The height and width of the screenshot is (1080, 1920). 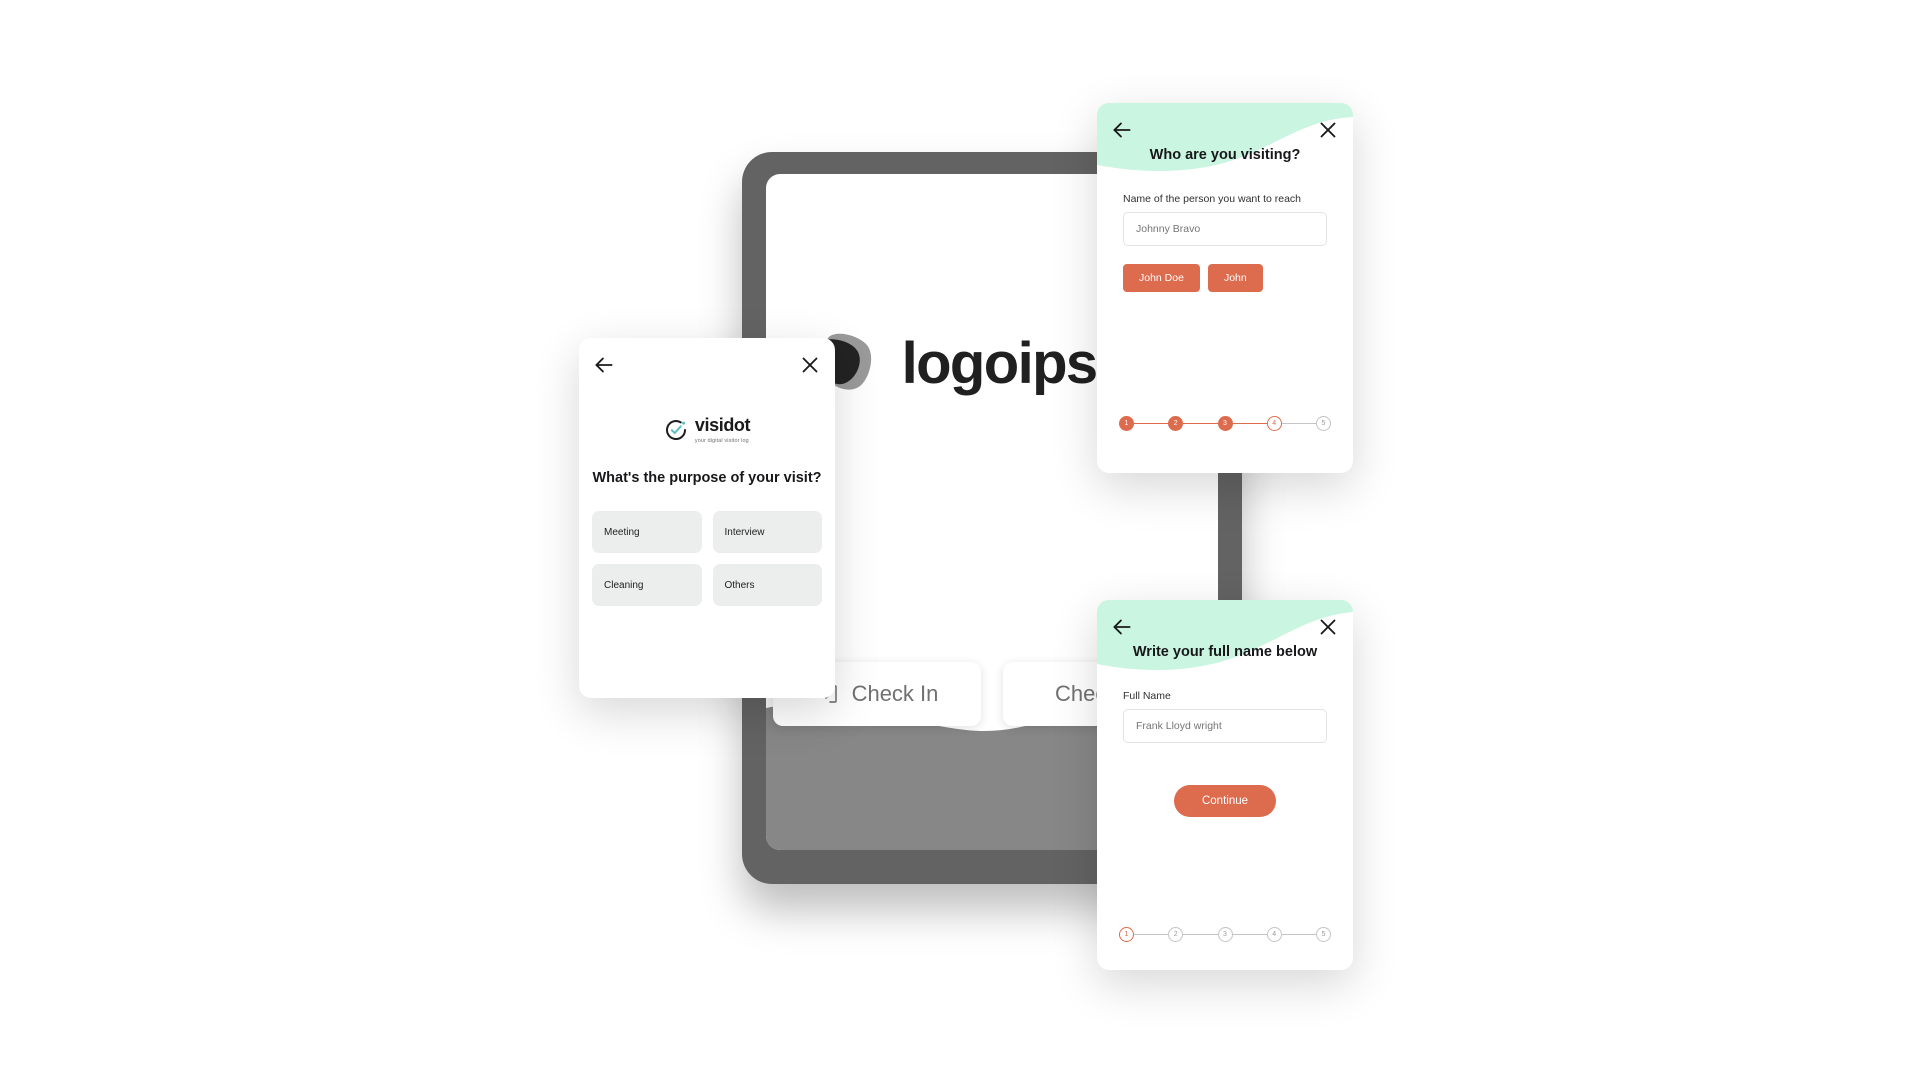 What do you see at coordinates (647, 585) in the screenshot?
I see `purpose-option-cleaning: Cleaning` at bounding box center [647, 585].